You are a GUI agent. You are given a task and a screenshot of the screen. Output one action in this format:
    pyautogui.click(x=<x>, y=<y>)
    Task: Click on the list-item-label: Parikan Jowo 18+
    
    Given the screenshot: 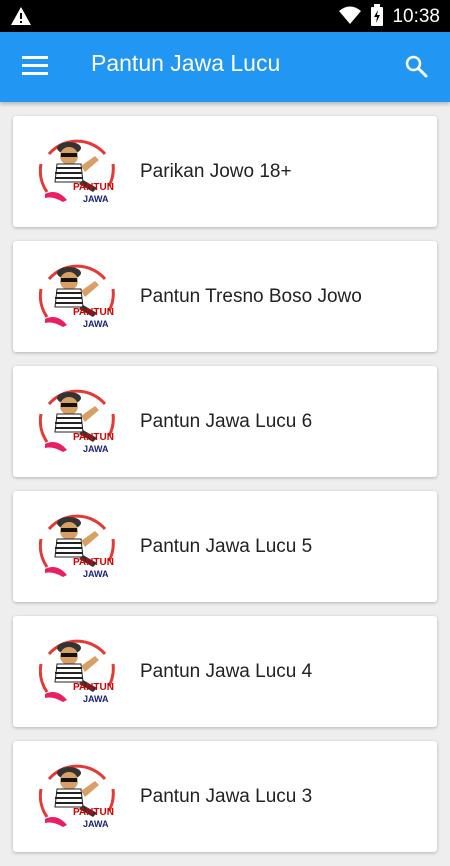 What is the action you would take?
    pyautogui.click(x=216, y=171)
    